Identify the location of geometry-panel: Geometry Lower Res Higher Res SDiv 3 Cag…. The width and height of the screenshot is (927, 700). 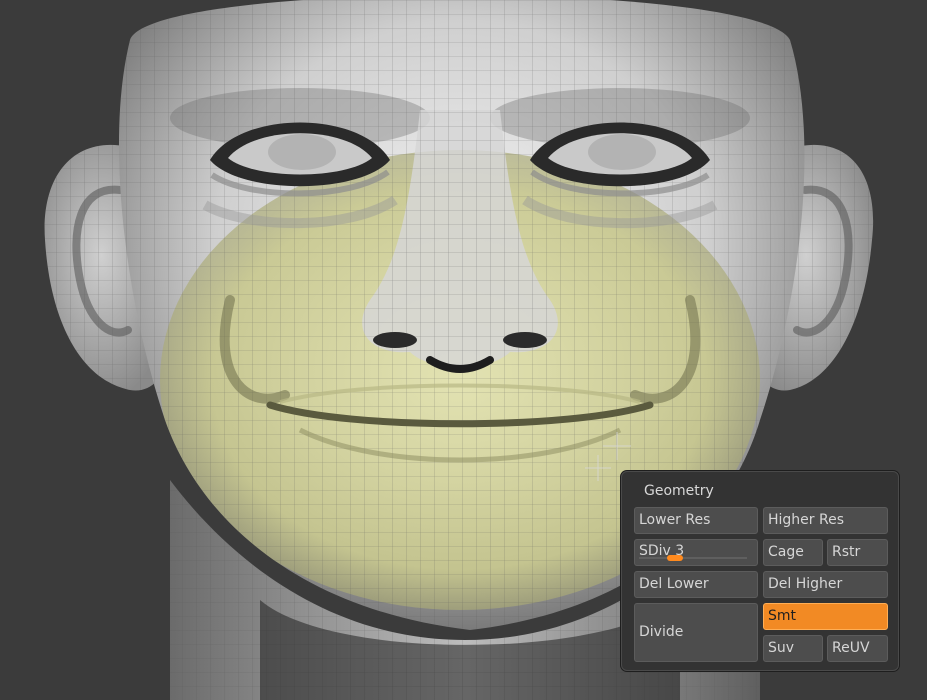
(760, 571).